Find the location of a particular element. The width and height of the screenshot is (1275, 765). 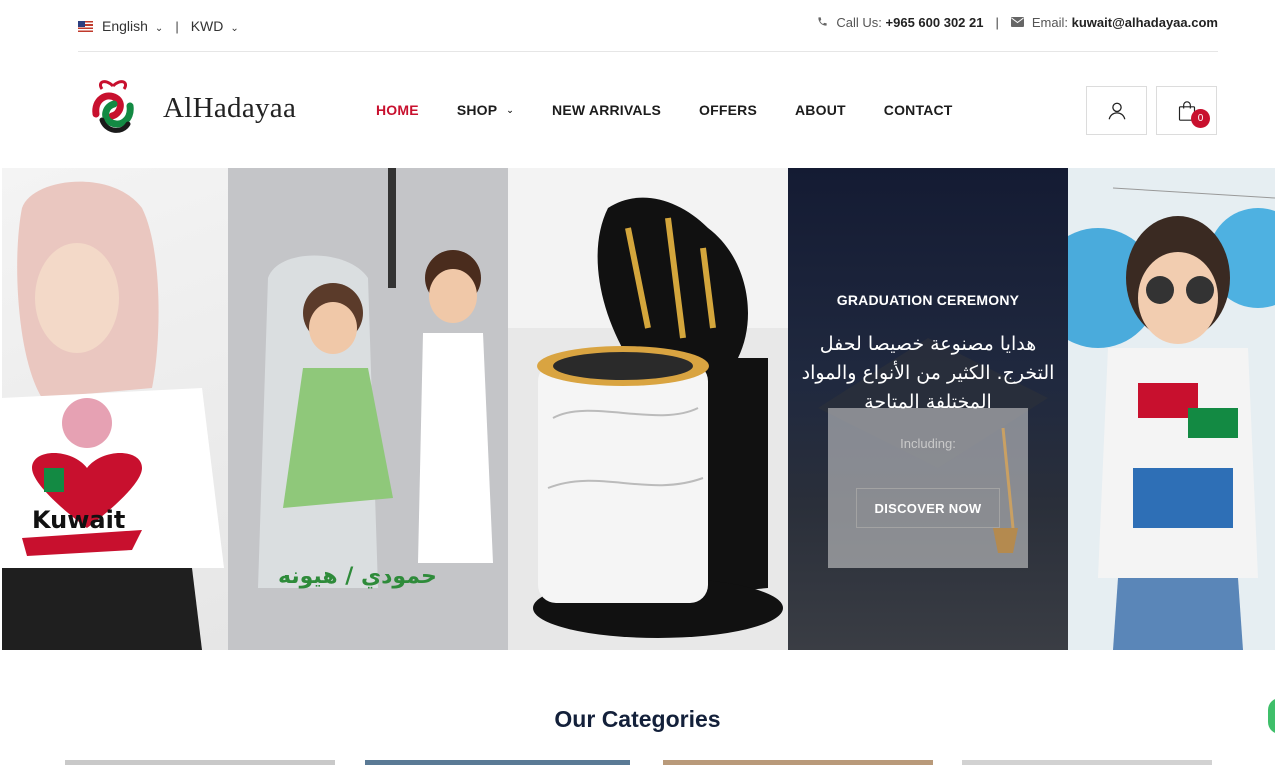

currency-selector: KWD ⌄ is located at coordinates (215, 26).